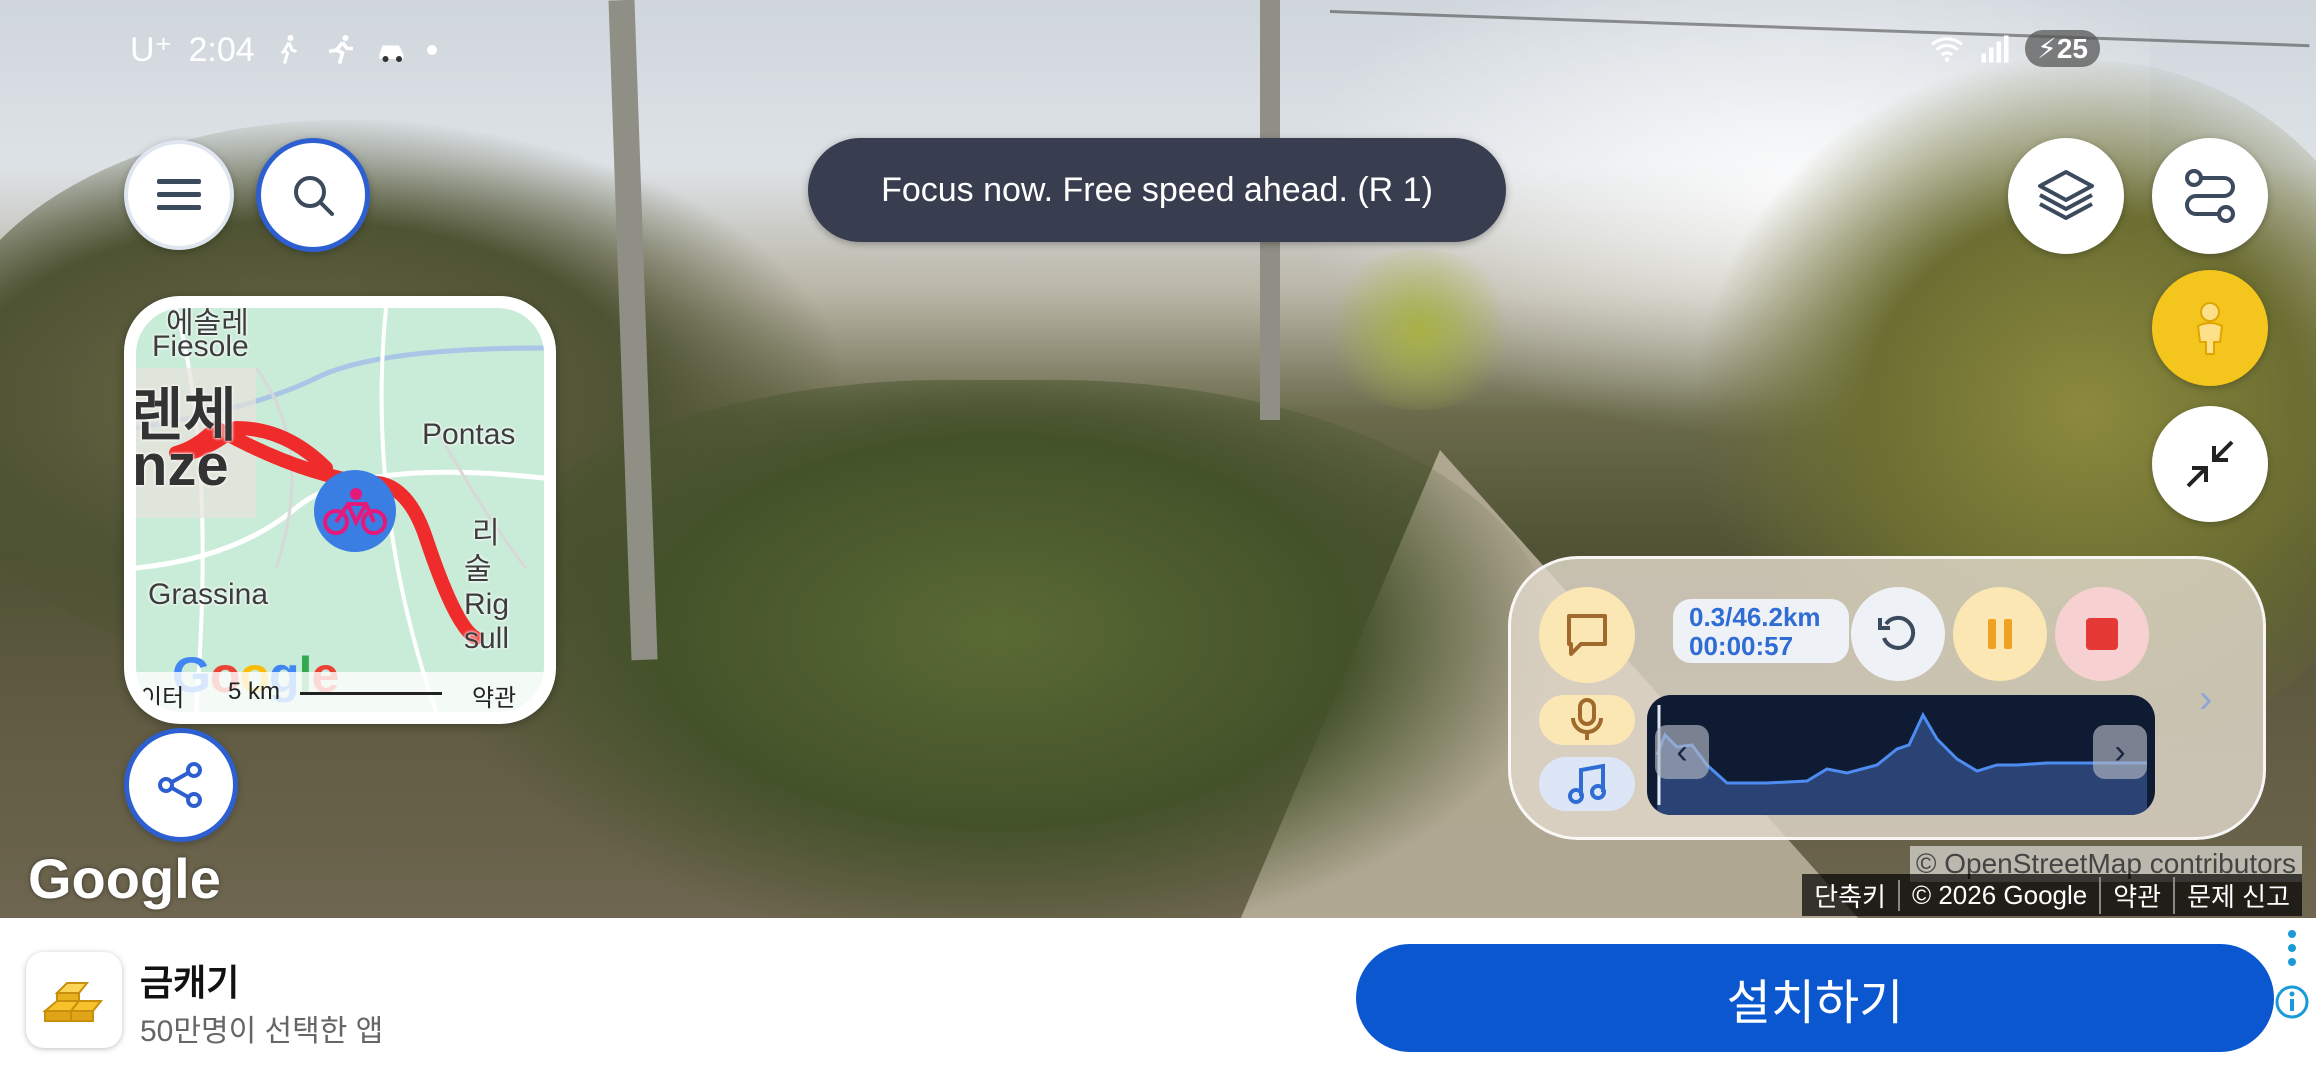 Image resolution: width=2316 pixels, height=1080 pixels. I want to click on gold-bars-icon, so click(73, 1002).